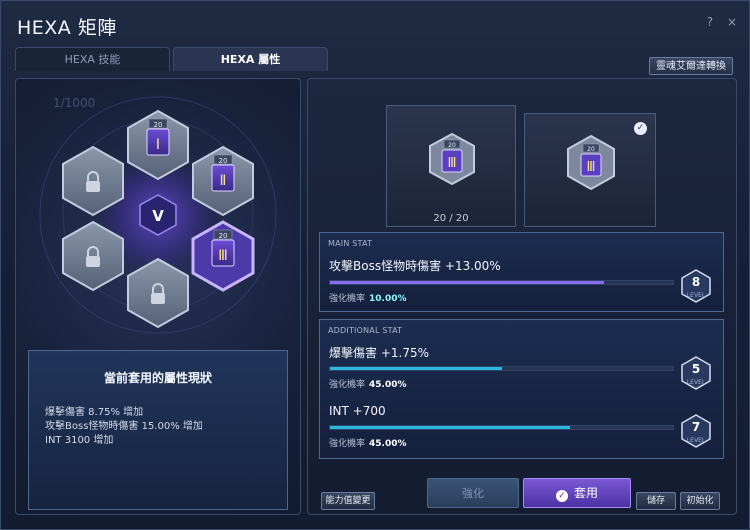 Image resolution: width=750 pixels, height=530 pixels. What do you see at coordinates (467, 282) in the screenshot?
I see `main-stat-progress-fill` at bounding box center [467, 282].